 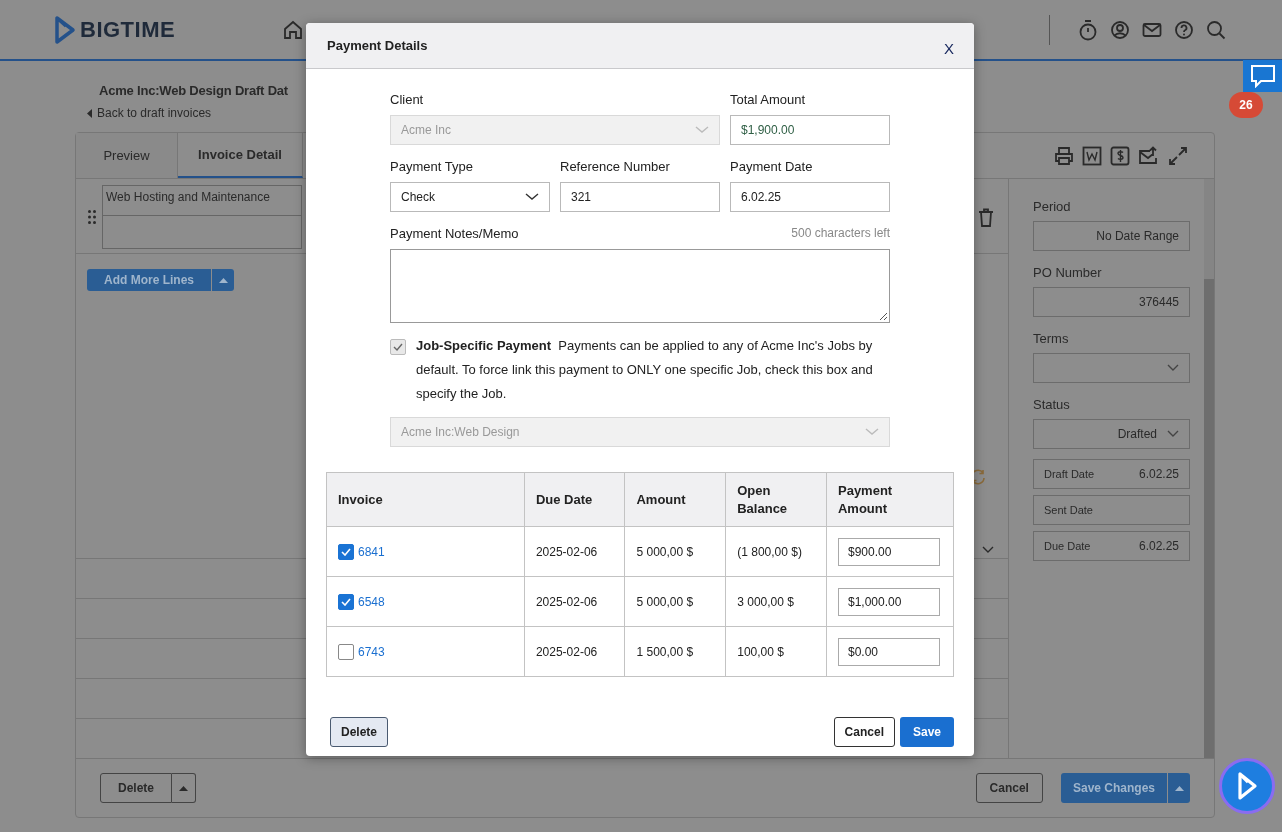 I want to click on notification-badge: 26, so click(x=1246, y=105).